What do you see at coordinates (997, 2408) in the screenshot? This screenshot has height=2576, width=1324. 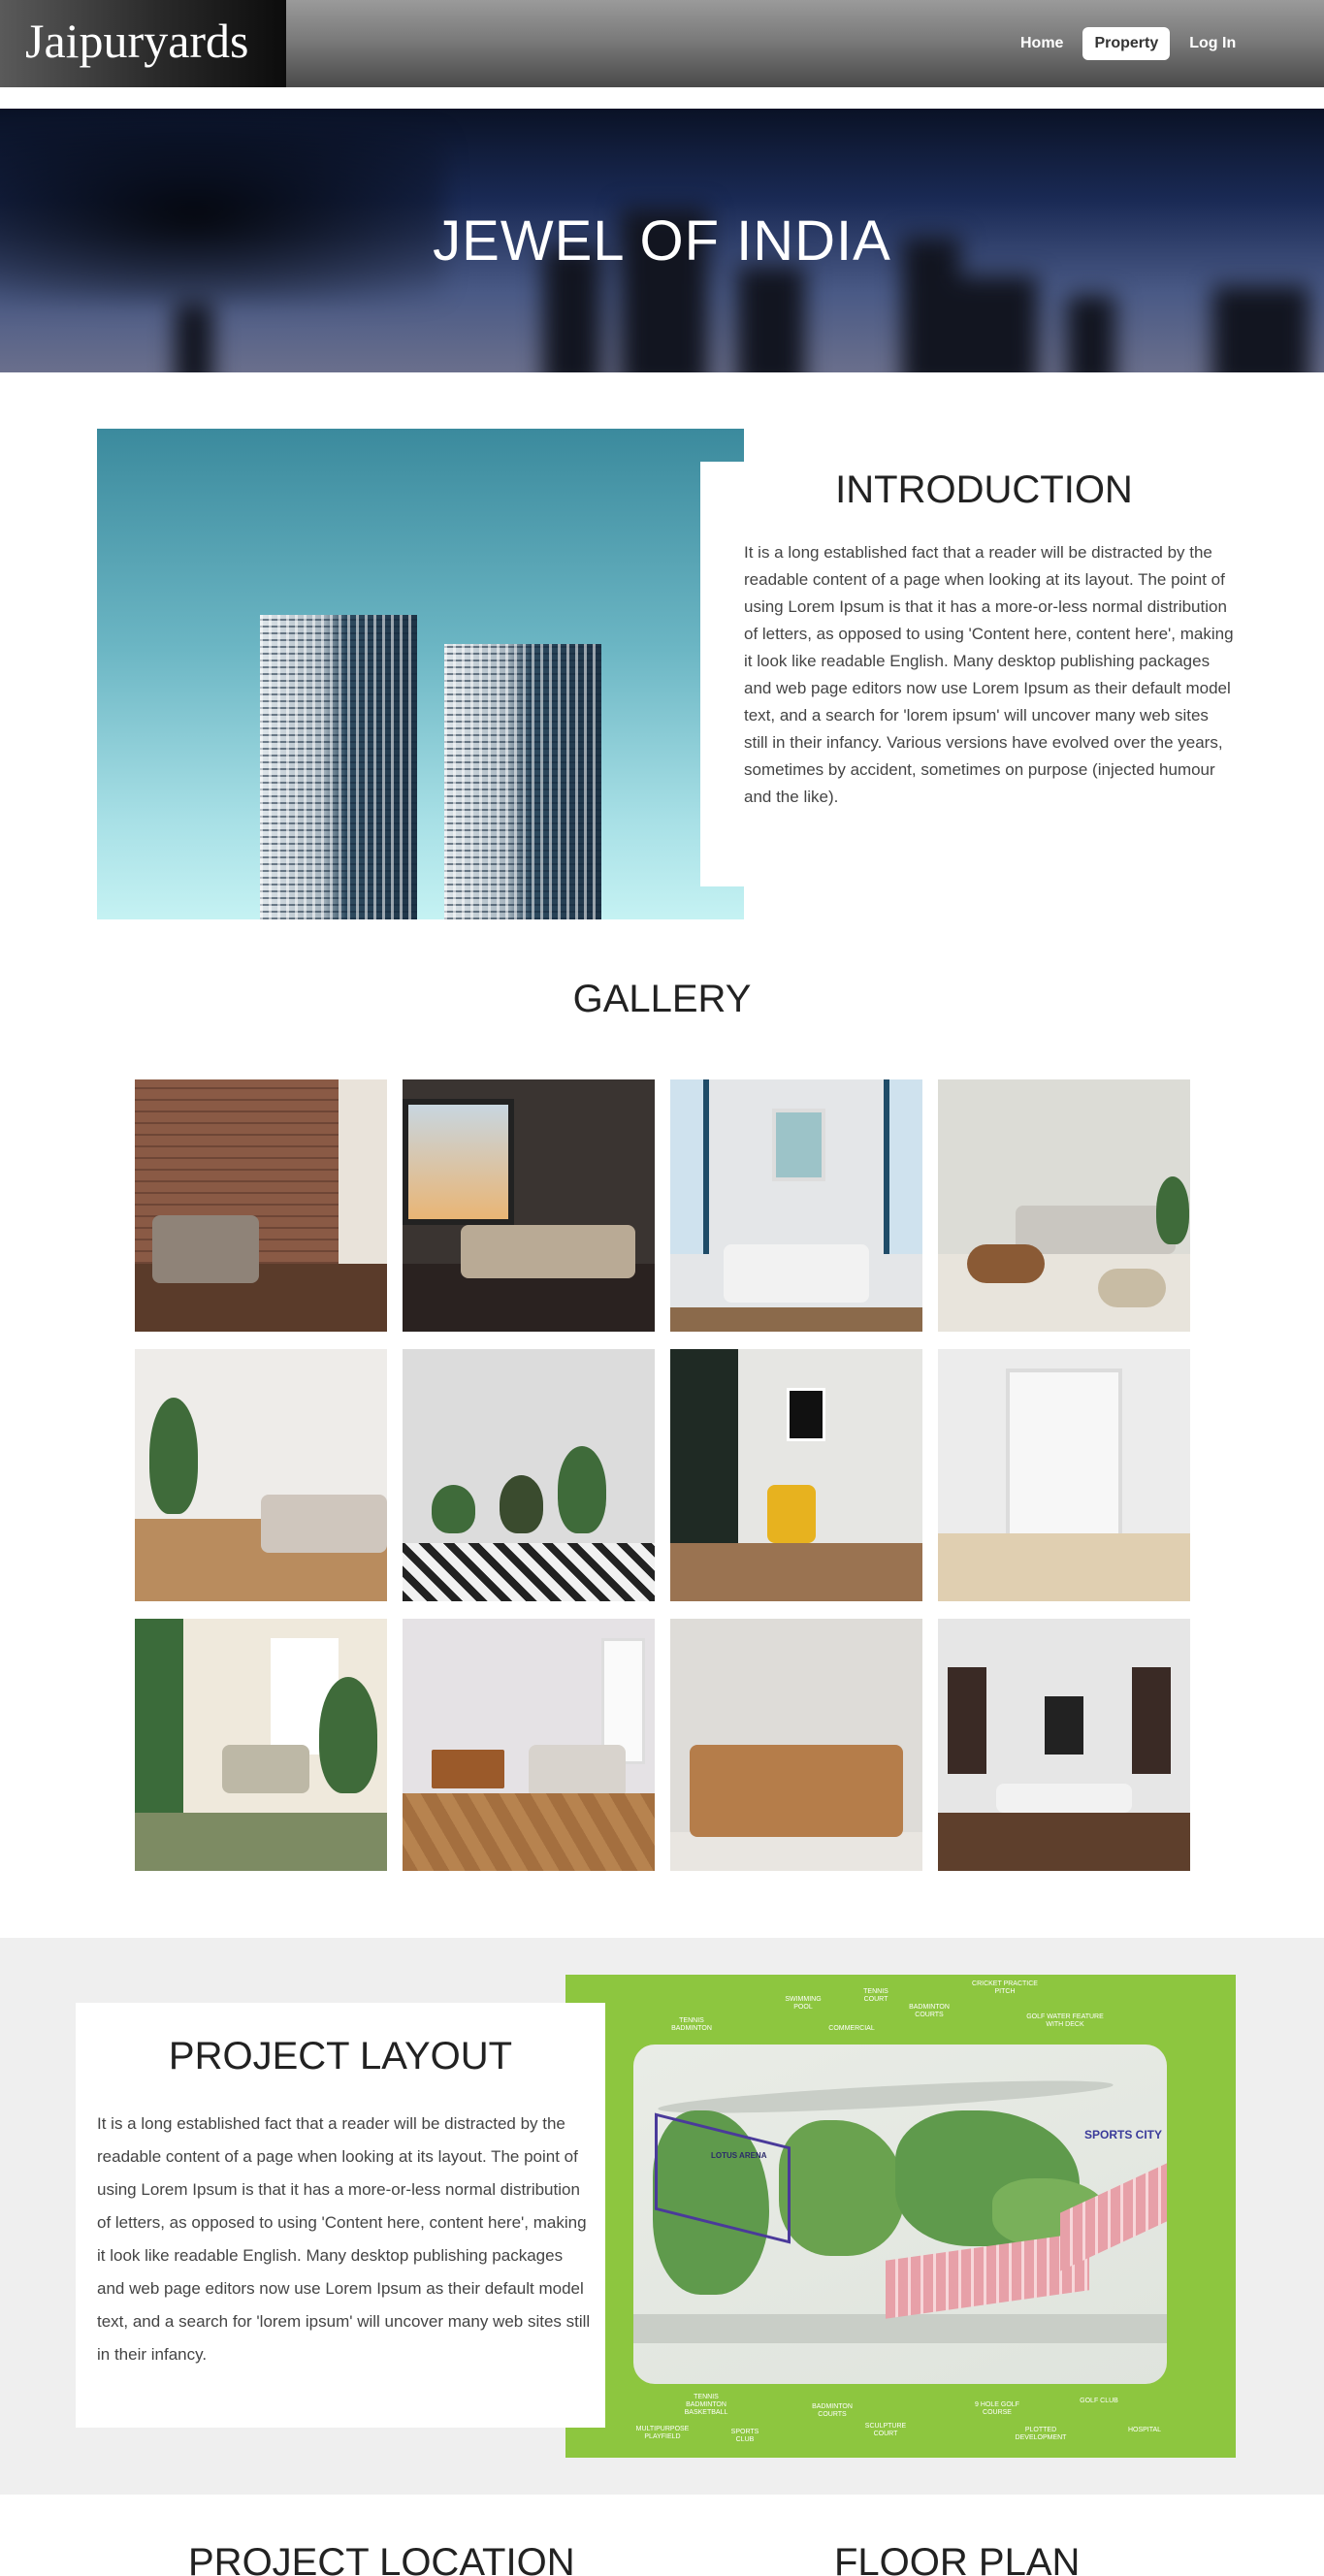 I see `map-label: 9 HOLE GOLF COURSE` at bounding box center [997, 2408].